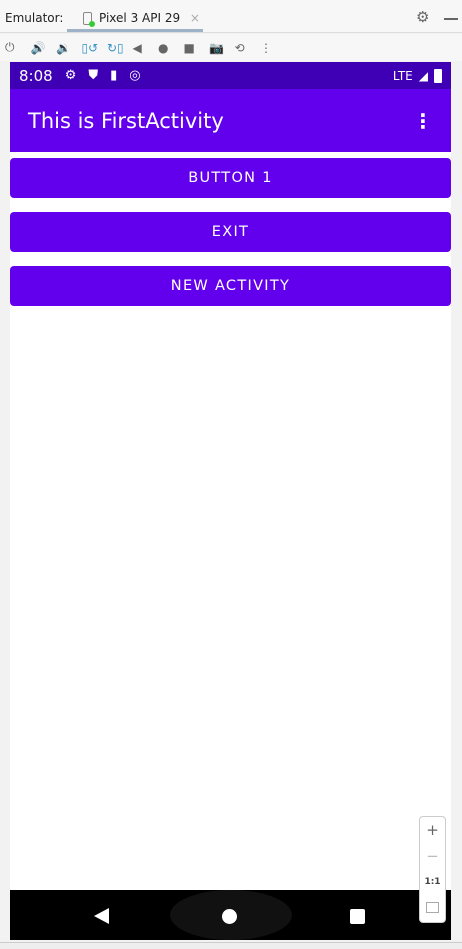  Describe the element at coordinates (432, 856) in the screenshot. I see `zoom-out-button: −` at that location.